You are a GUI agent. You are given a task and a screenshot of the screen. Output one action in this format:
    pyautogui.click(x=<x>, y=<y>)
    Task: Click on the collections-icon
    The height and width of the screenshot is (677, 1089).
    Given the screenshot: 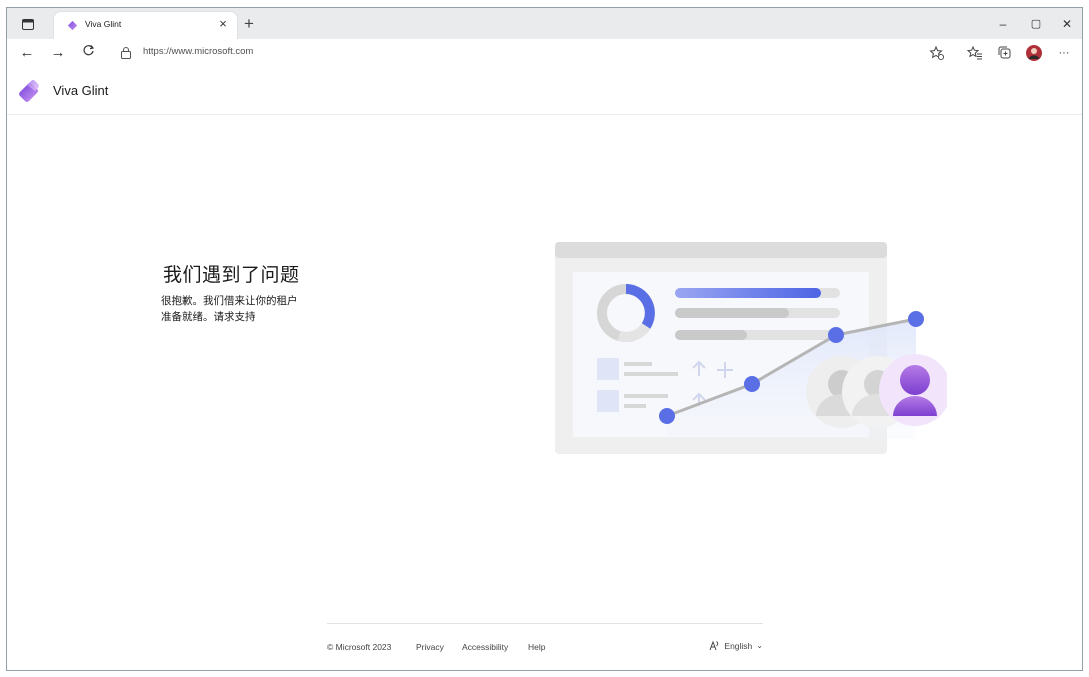 What is the action you would take?
    pyautogui.click(x=1005, y=53)
    